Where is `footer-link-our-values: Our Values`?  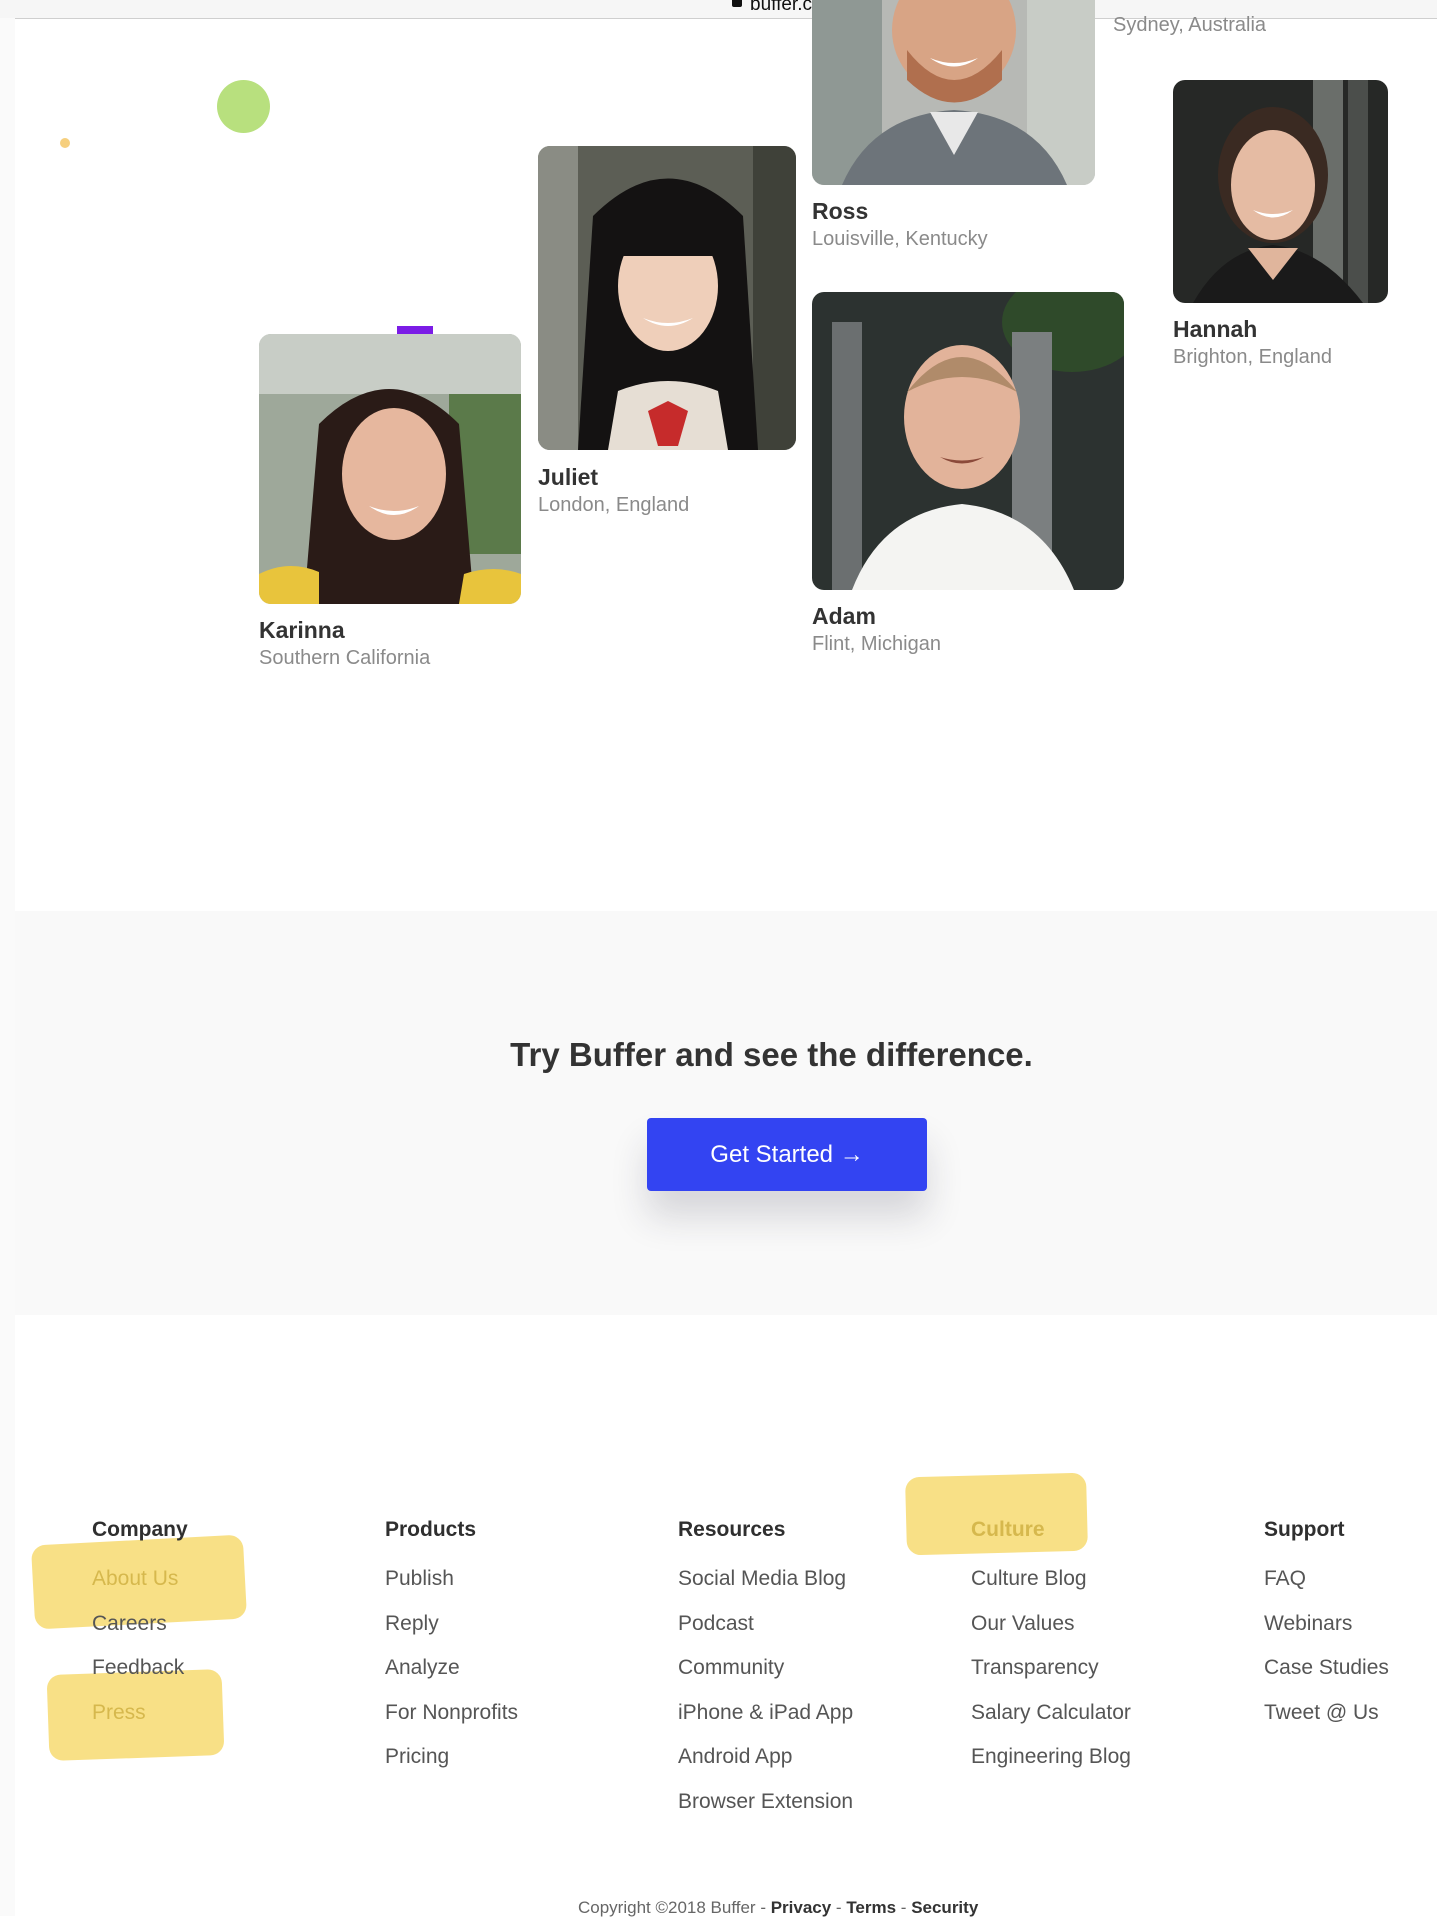 footer-link-our-values: Our Values is located at coordinates (1023, 1624).